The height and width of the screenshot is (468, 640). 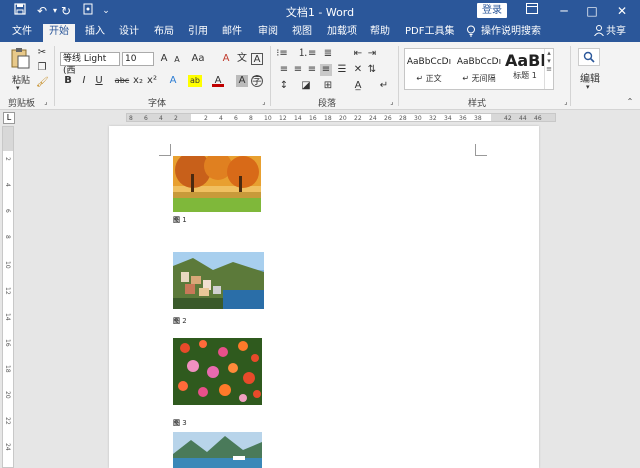 What do you see at coordinates (479, 69) in the screenshot?
I see `style-no-spacing: AaBbCcDı ↵ 无间隔` at bounding box center [479, 69].